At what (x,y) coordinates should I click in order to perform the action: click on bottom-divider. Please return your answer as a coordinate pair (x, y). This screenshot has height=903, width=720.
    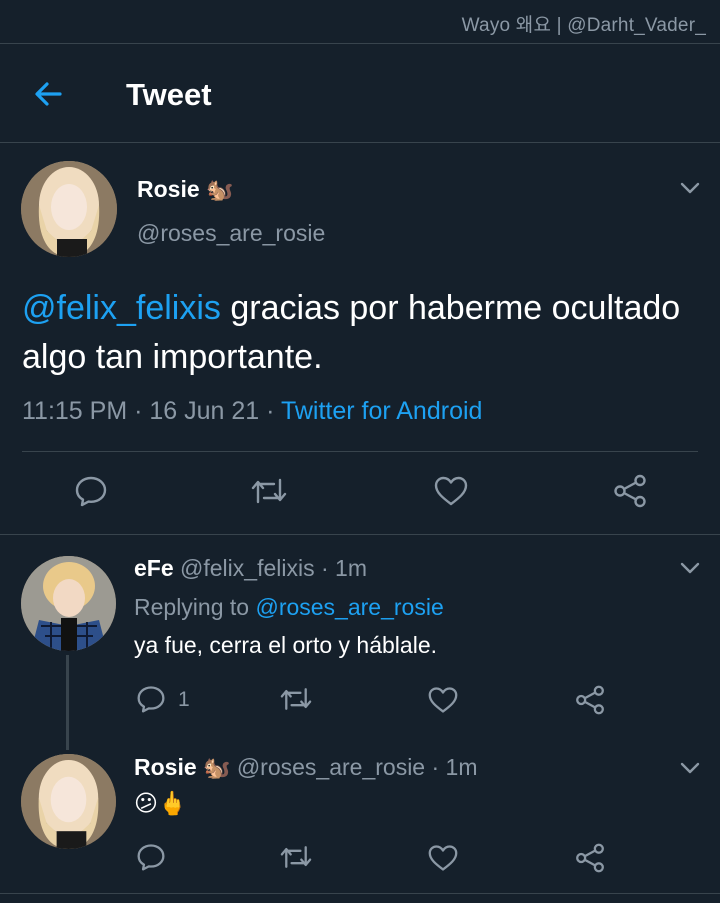
    Looking at the image, I should click on (360, 893).